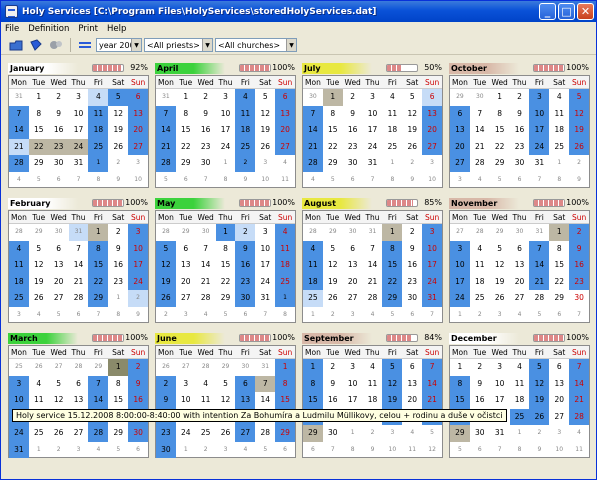  What do you see at coordinates (547, 11) in the screenshot?
I see `minimize-button: _` at bounding box center [547, 11].